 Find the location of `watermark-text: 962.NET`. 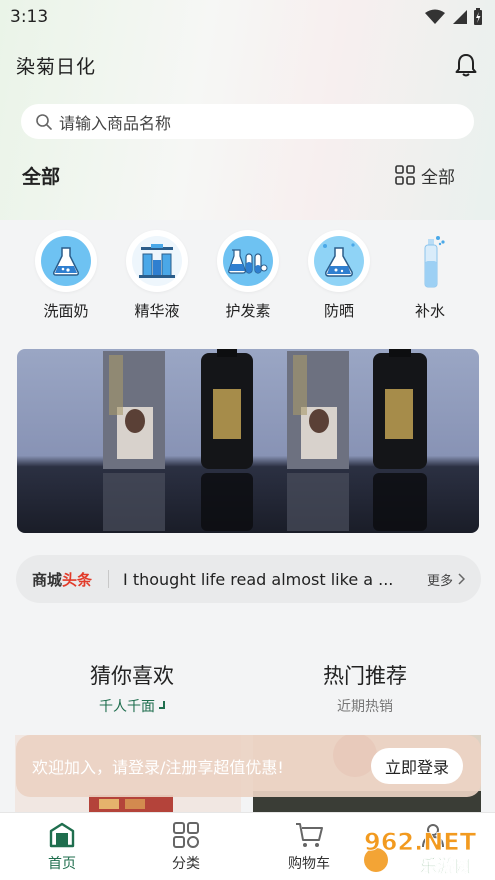

watermark-text: 962.NET is located at coordinates (420, 842).